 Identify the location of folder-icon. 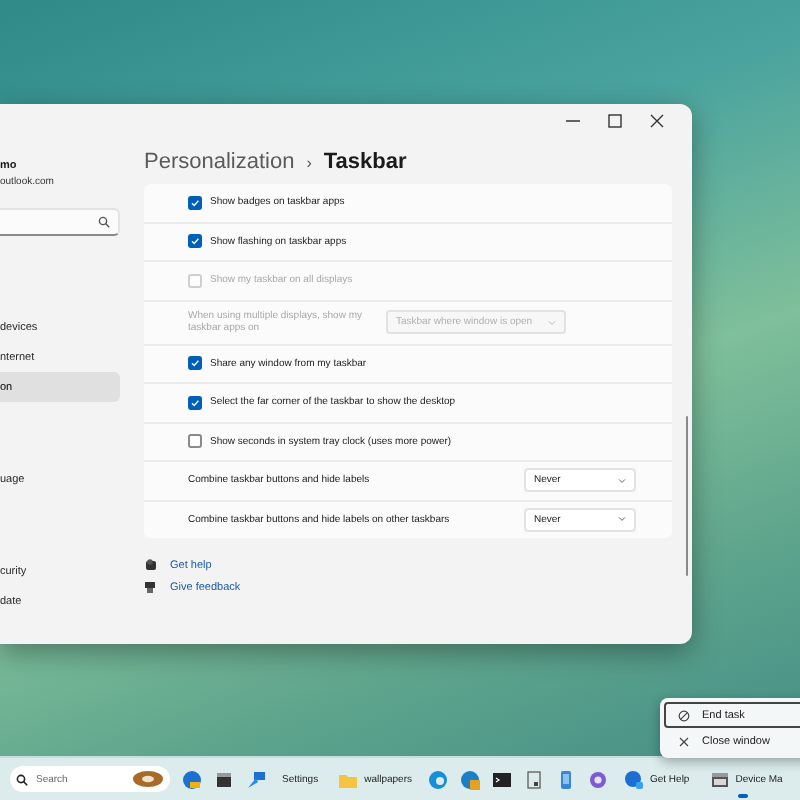
(348, 779).